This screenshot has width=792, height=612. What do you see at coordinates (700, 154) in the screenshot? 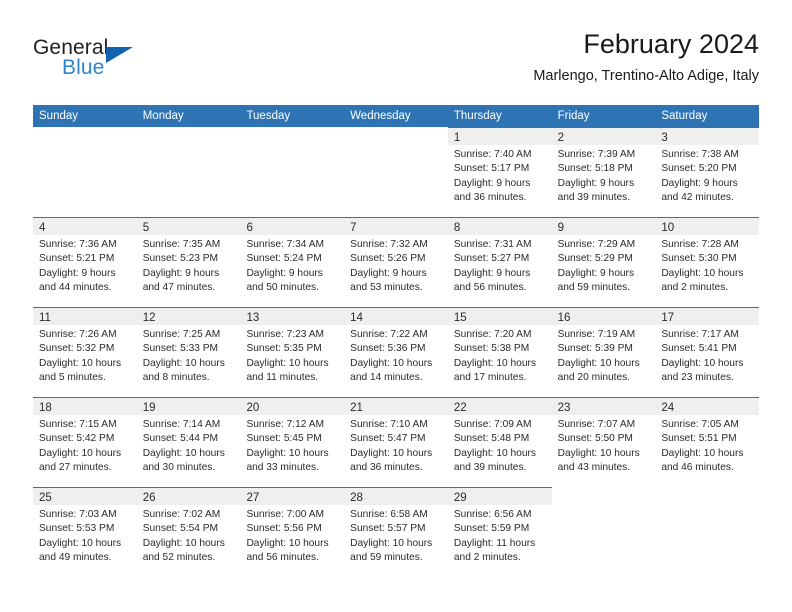
I see `sunrise-text: Sunrise: 7:38 AM` at bounding box center [700, 154].